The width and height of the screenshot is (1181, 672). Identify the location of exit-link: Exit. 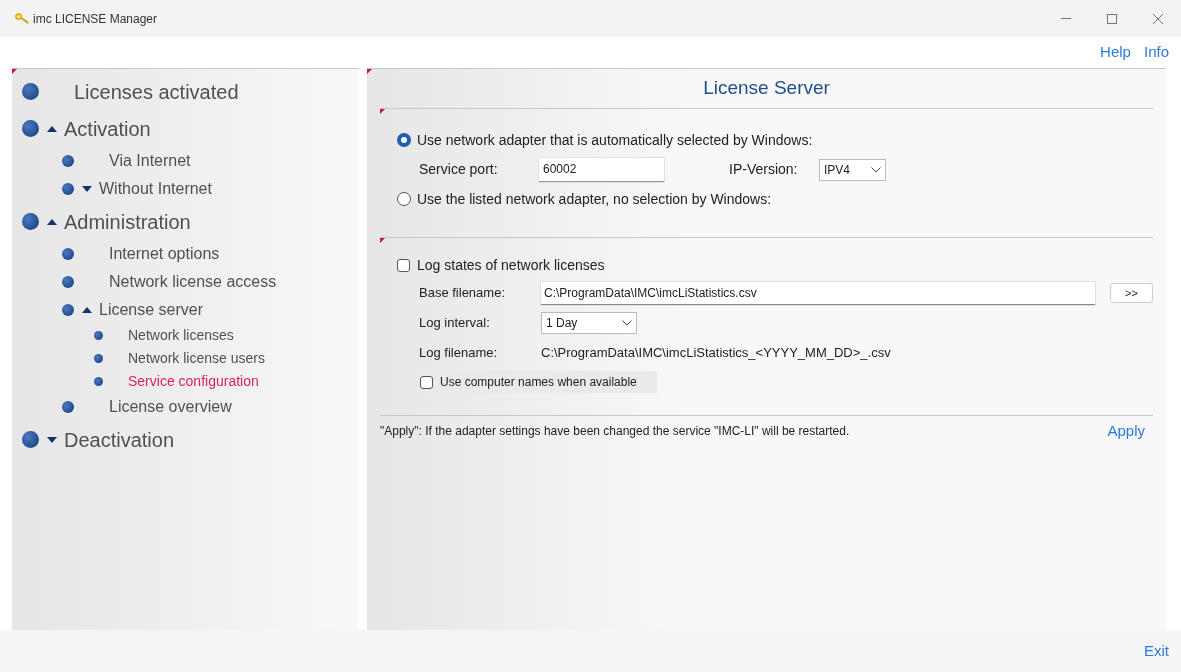
(1156, 650).